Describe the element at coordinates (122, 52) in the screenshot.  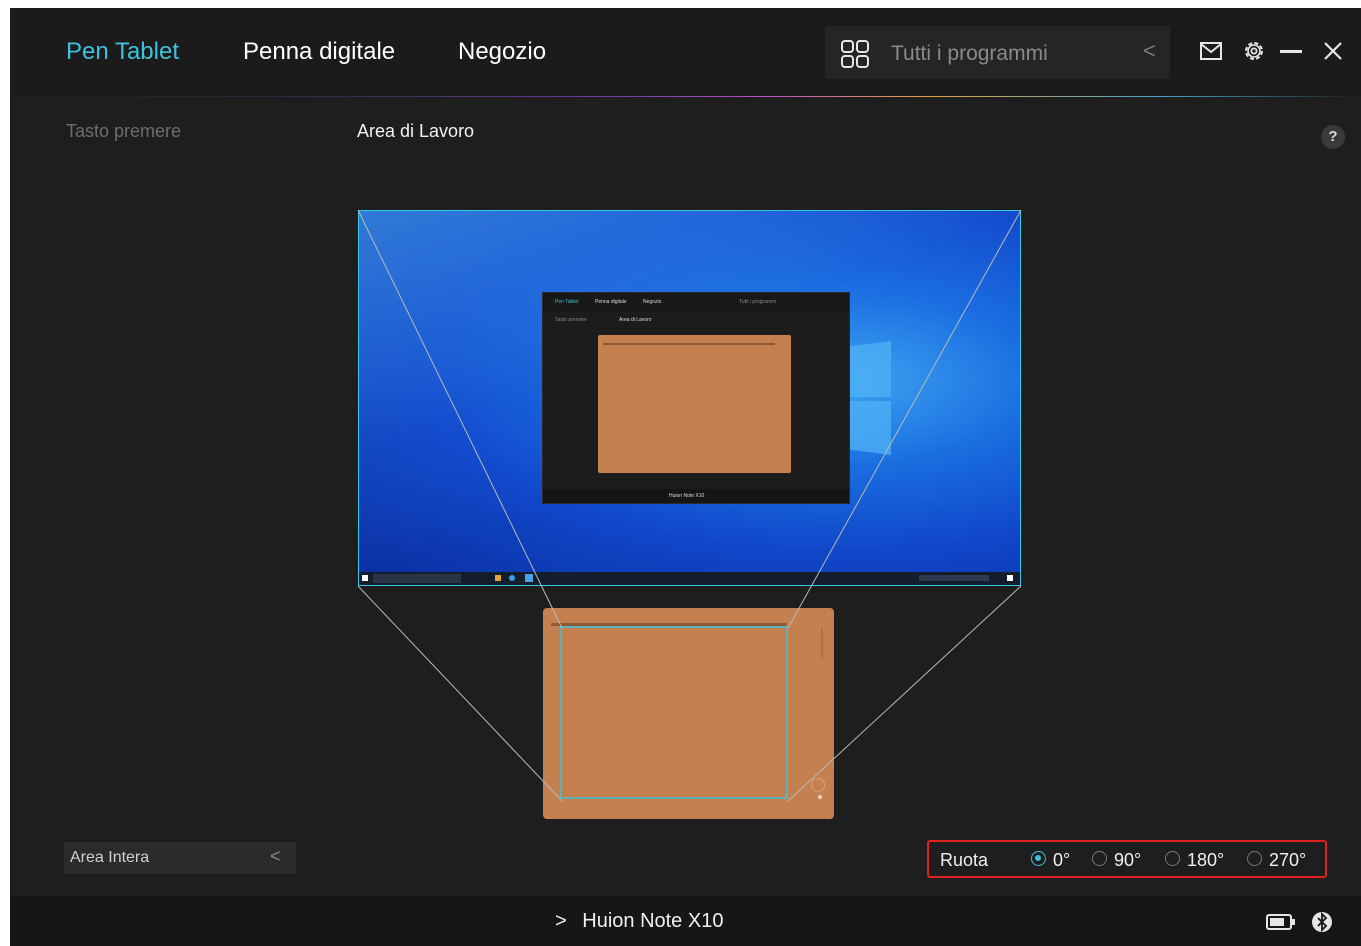
I see `tab-pen-tablet: Pen Tablet` at that location.